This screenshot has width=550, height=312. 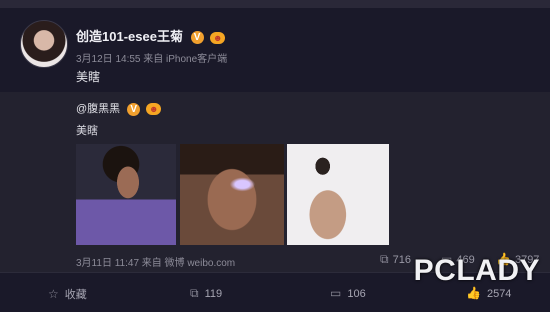 What do you see at coordinates (129, 36) in the screenshot?
I see `author-name: 创造101-esee王菊` at bounding box center [129, 36].